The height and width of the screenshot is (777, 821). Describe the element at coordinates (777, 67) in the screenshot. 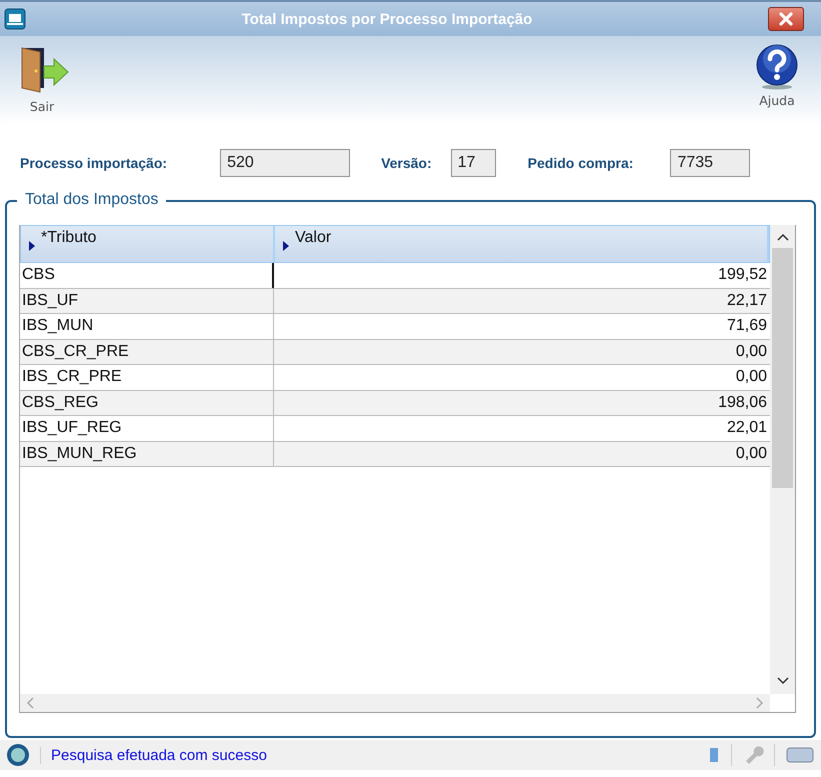

I see `help-icon` at that location.